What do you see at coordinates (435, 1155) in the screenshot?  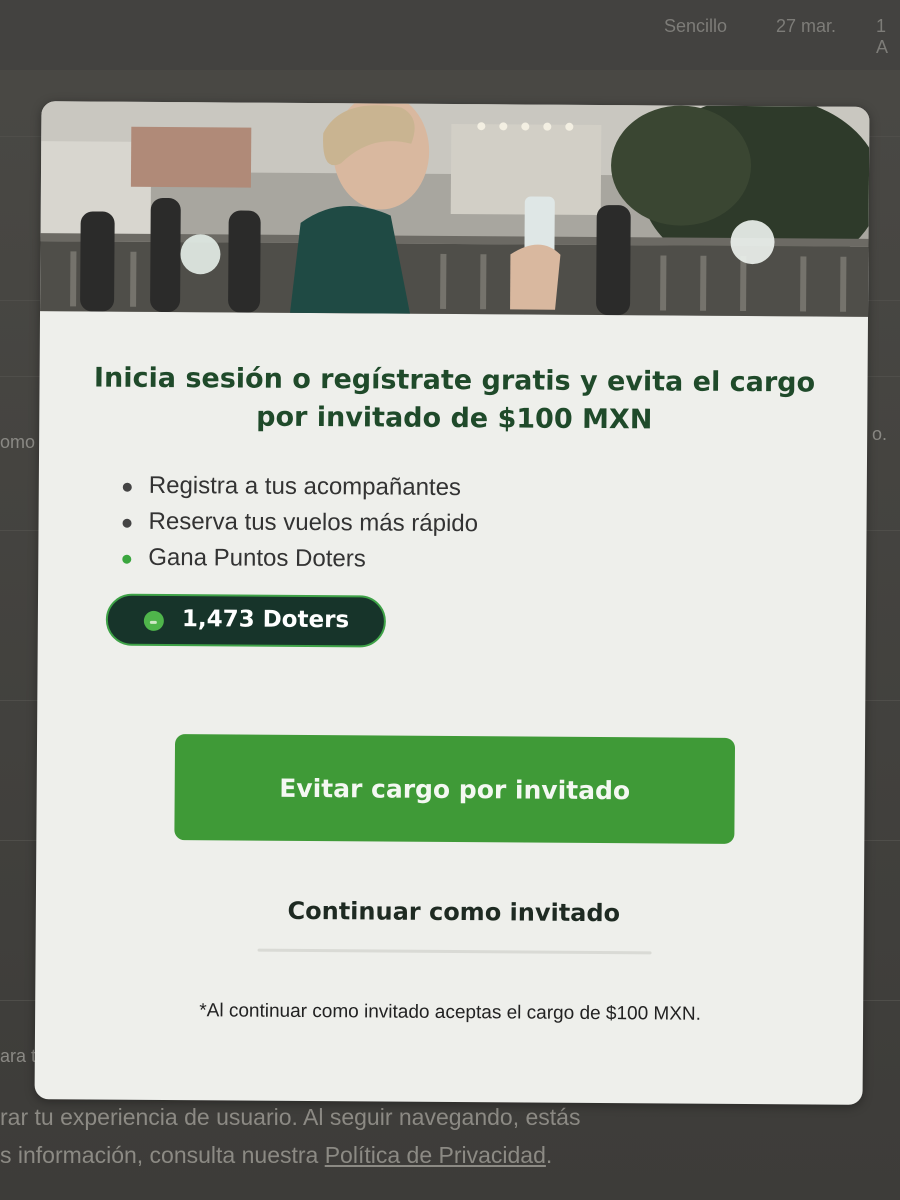 I see `privacy-policy-link: Política de Privacidad` at bounding box center [435, 1155].